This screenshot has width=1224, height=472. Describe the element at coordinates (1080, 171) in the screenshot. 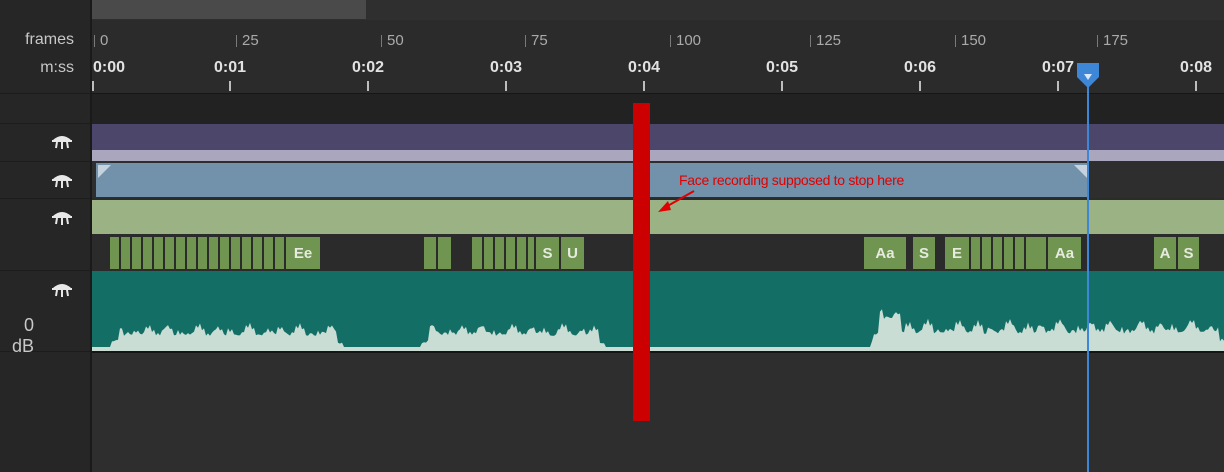

I see `take-end-handle` at that location.